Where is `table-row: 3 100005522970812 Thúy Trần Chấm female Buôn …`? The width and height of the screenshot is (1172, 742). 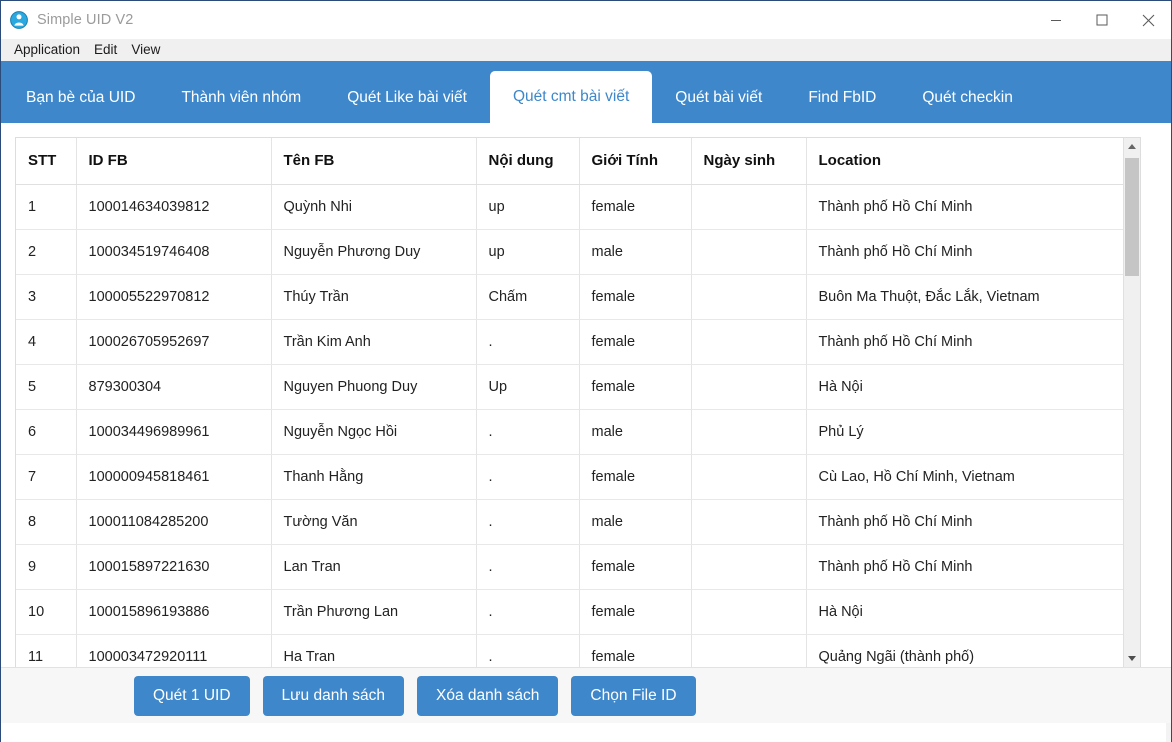
table-row: 3 100005522970812 Thúy Trần Chấm female Buôn … is located at coordinates (569, 297).